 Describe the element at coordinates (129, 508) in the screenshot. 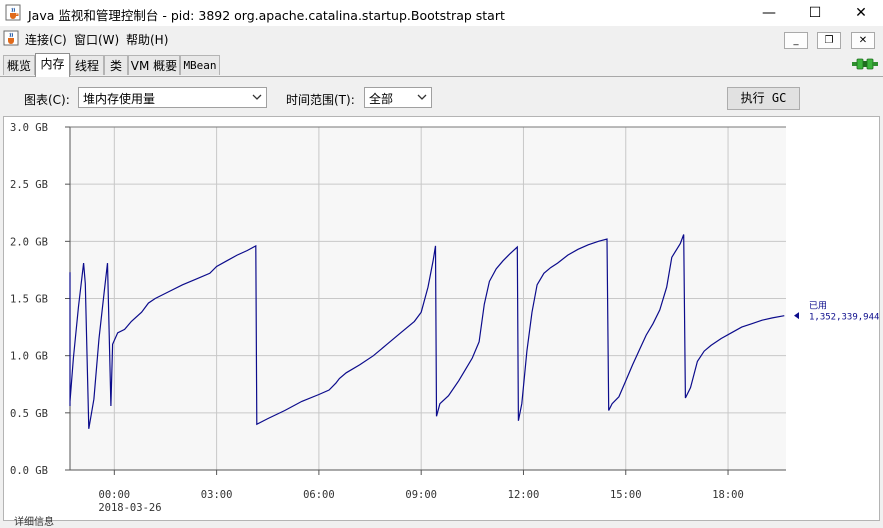

I see `date-label: 2018-03-26` at that location.